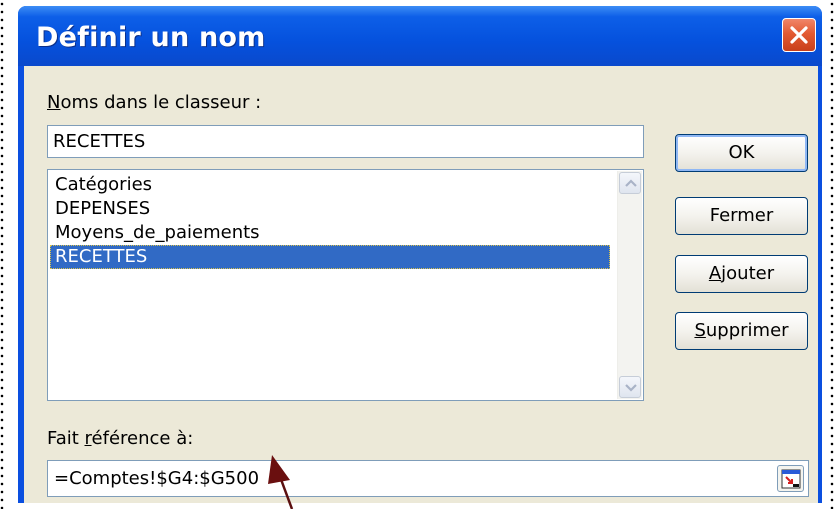  What do you see at coordinates (428, 478) in the screenshot?
I see `refers-to-field: =Comptes!$G4:$G500` at bounding box center [428, 478].